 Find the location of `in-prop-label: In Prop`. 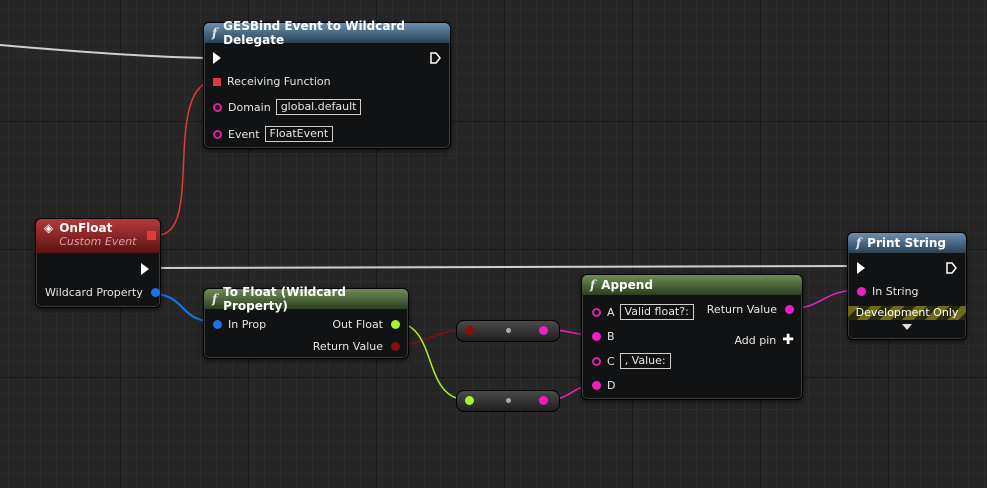

in-prop-label: In Prop is located at coordinates (247, 324).